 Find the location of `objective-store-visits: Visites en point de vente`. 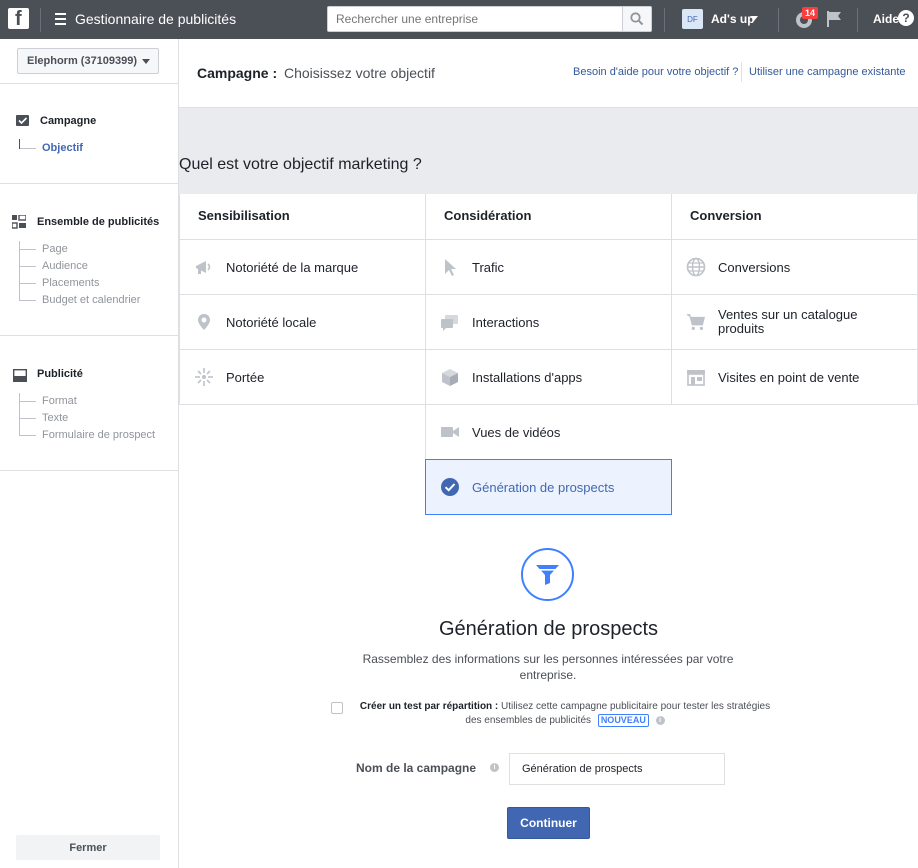

objective-store-visits: Visites en point de vente is located at coordinates (794, 377).